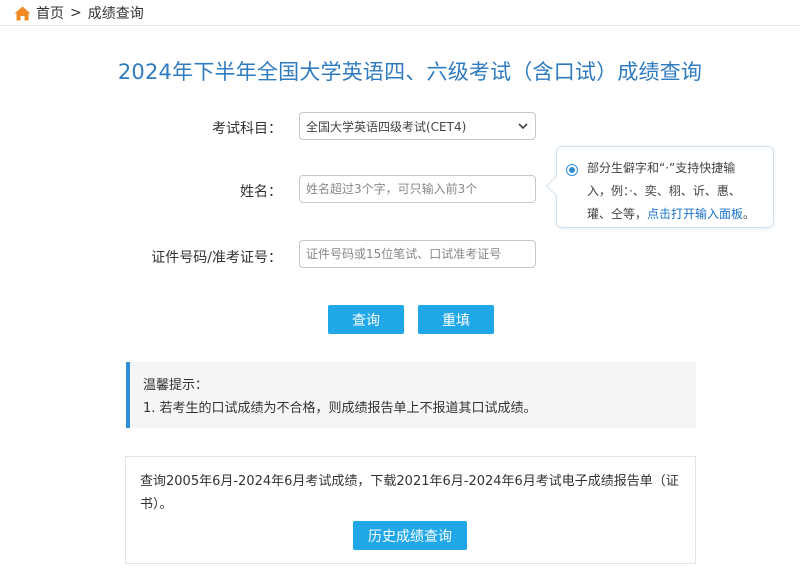 The height and width of the screenshot is (570, 800). Describe the element at coordinates (411, 395) in the screenshot. I see `notice-box: 温馨提示： 1. 若考生的口试成绩为不合格，则成绩报告单上不报道其口试成绩。` at that location.